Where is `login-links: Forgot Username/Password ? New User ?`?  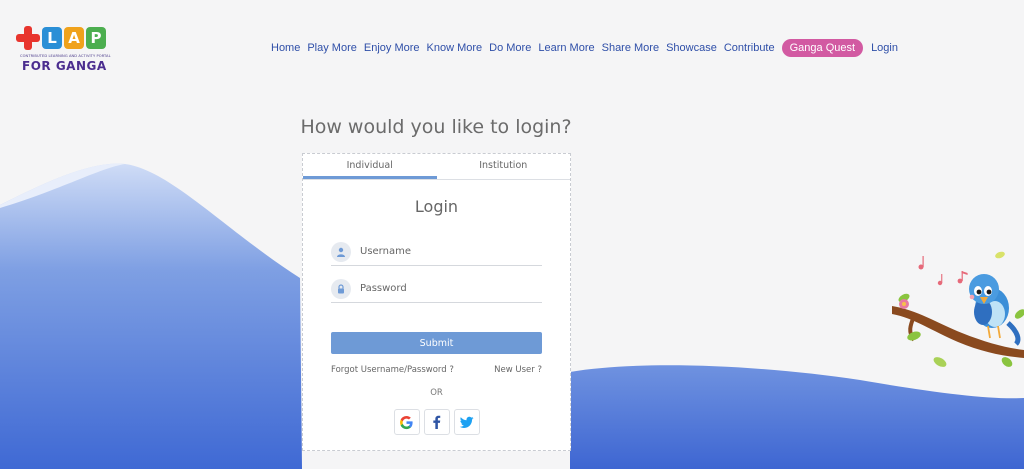 login-links: Forgot Username/Password ? New User ? is located at coordinates (436, 370).